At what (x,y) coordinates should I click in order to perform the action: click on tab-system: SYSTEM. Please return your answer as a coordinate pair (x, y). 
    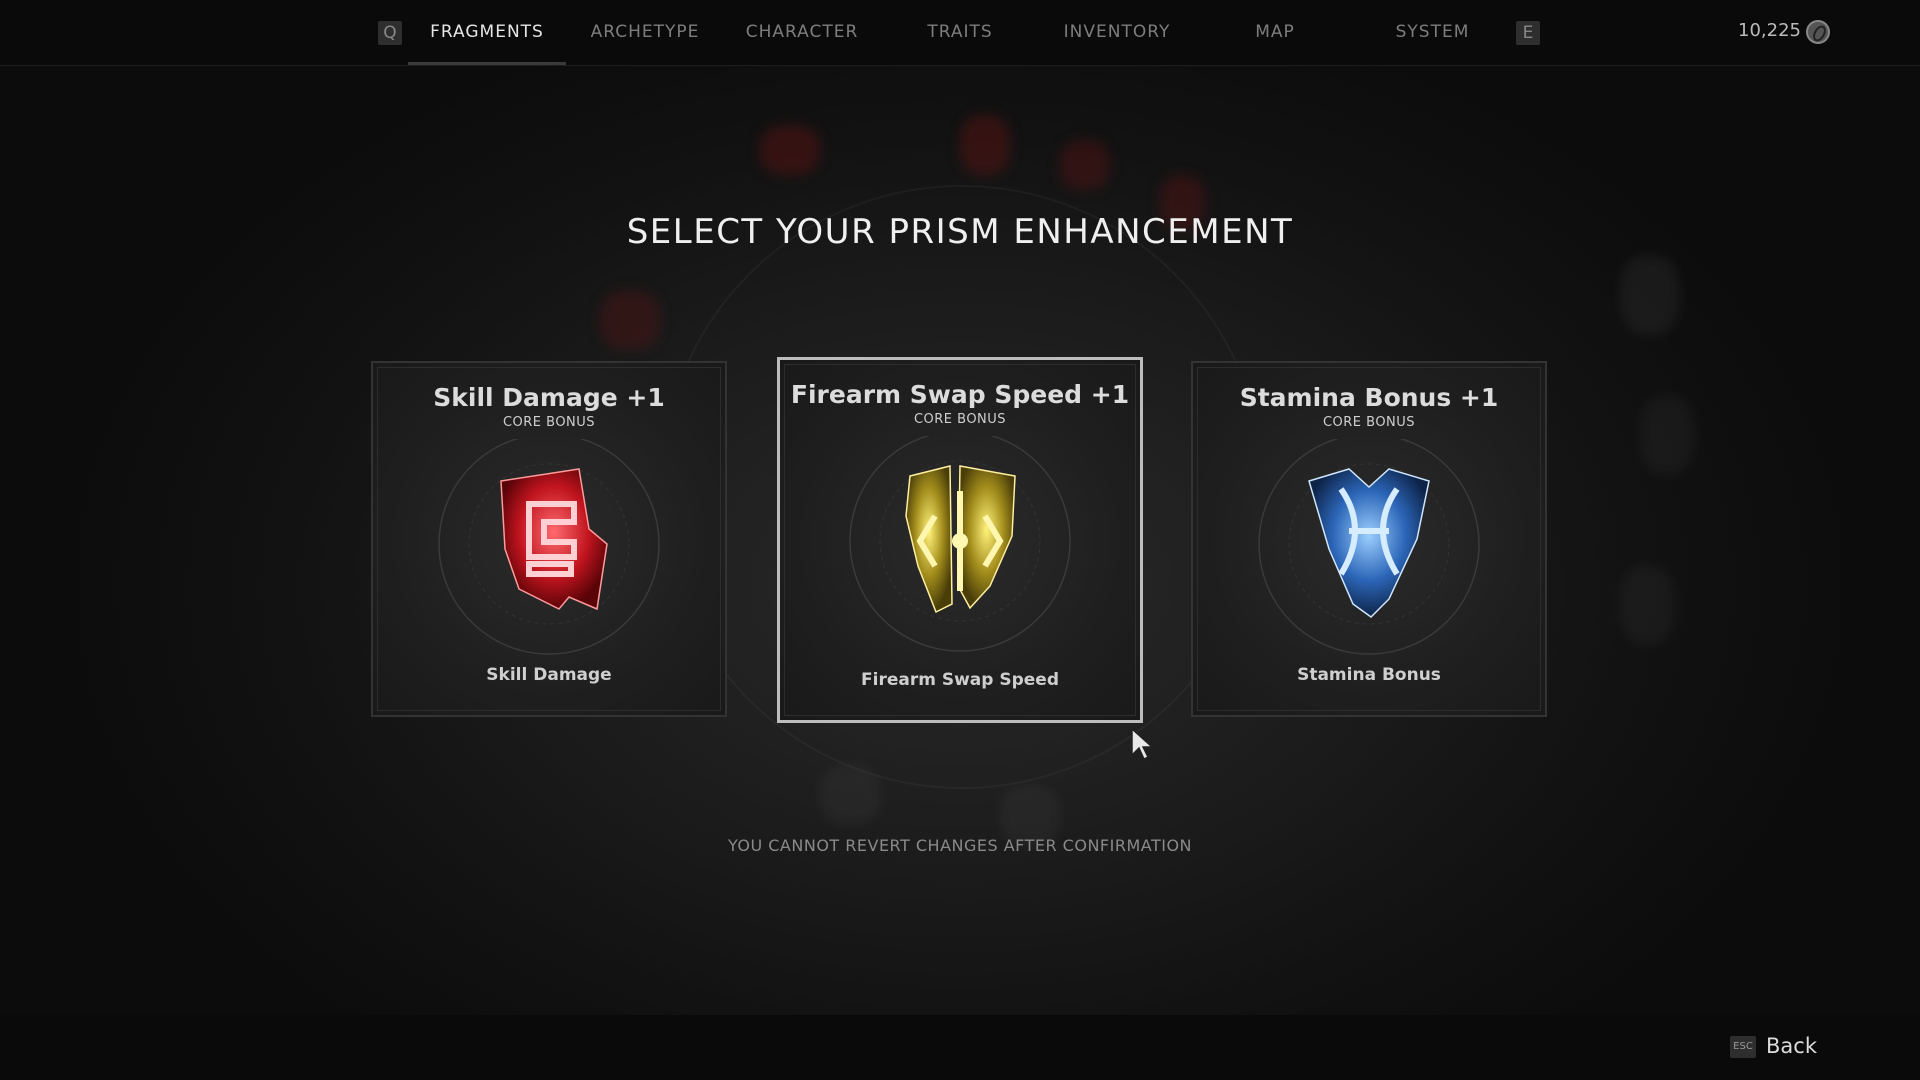
    Looking at the image, I should click on (1432, 32).